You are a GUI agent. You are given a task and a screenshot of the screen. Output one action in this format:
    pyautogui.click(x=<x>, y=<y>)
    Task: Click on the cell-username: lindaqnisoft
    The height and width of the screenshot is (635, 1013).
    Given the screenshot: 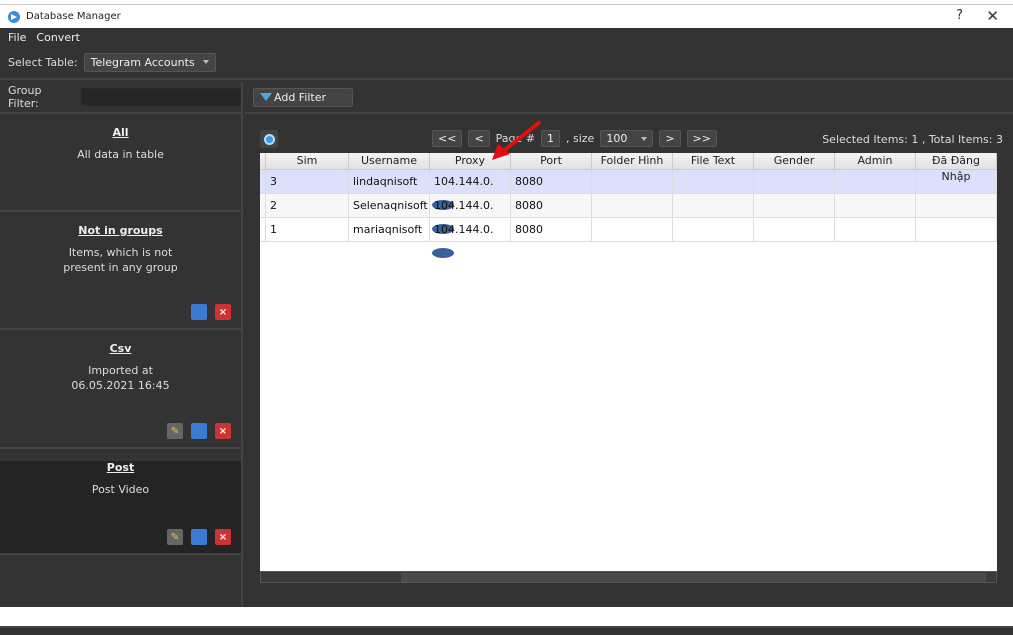 What is the action you would take?
    pyautogui.click(x=389, y=181)
    